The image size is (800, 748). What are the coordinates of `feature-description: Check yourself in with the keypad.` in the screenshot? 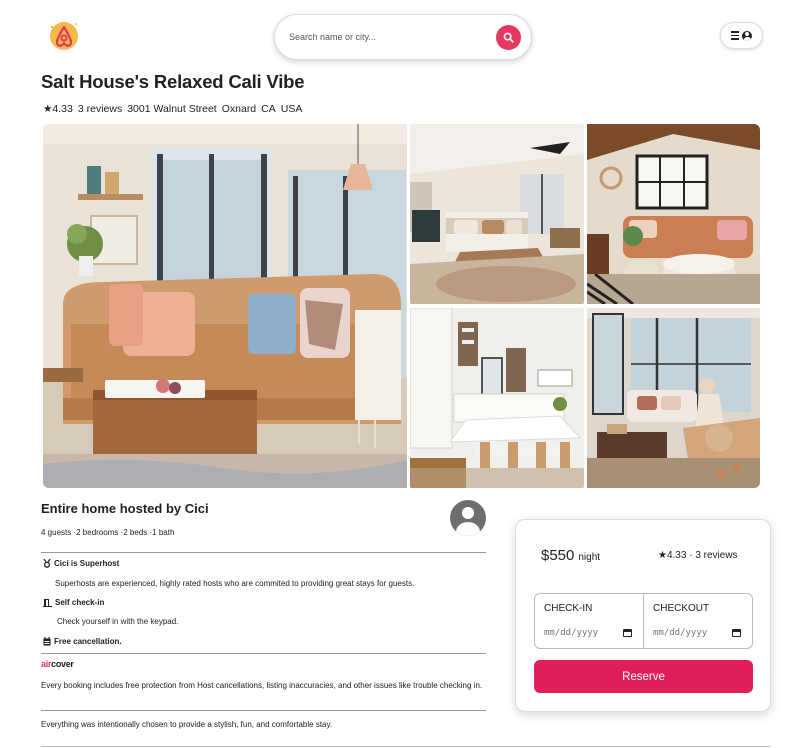 It's located at (118, 621).